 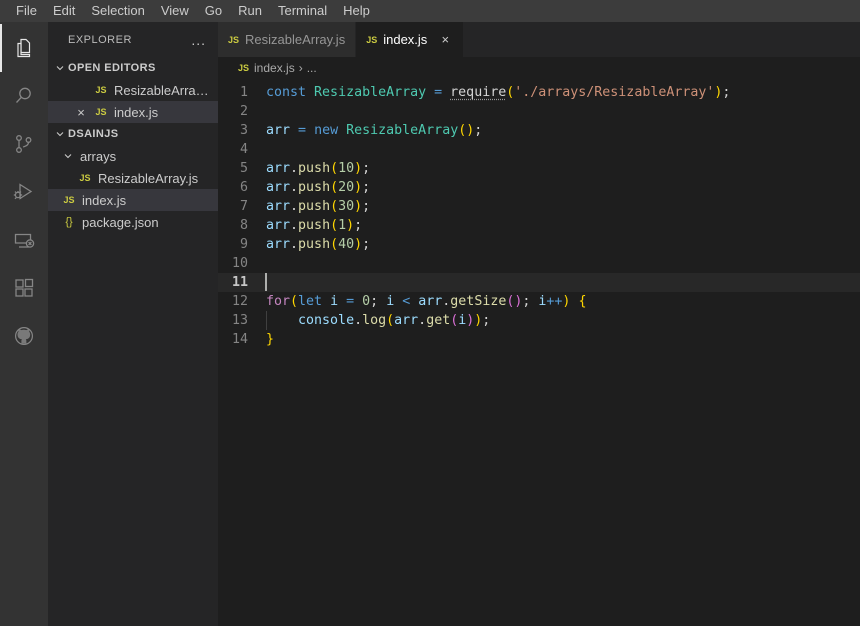 What do you see at coordinates (243, 149) in the screenshot?
I see `line-number: 4` at bounding box center [243, 149].